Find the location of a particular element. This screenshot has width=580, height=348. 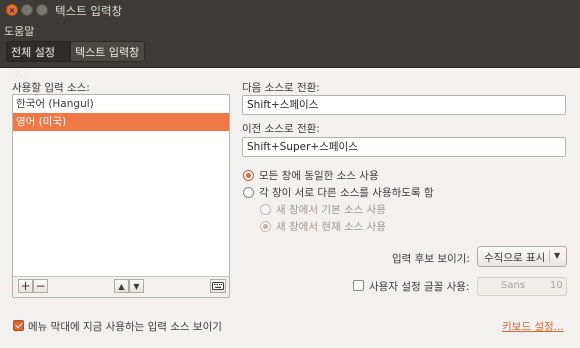

font-chooser-button: Sans 10 is located at coordinates (522, 286).